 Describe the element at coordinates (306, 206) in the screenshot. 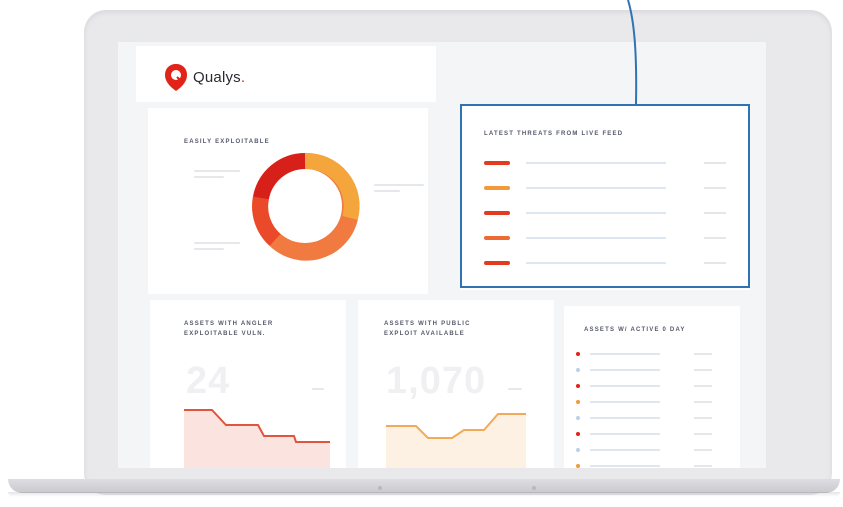

I see `exploitable-donut-chart` at that location.